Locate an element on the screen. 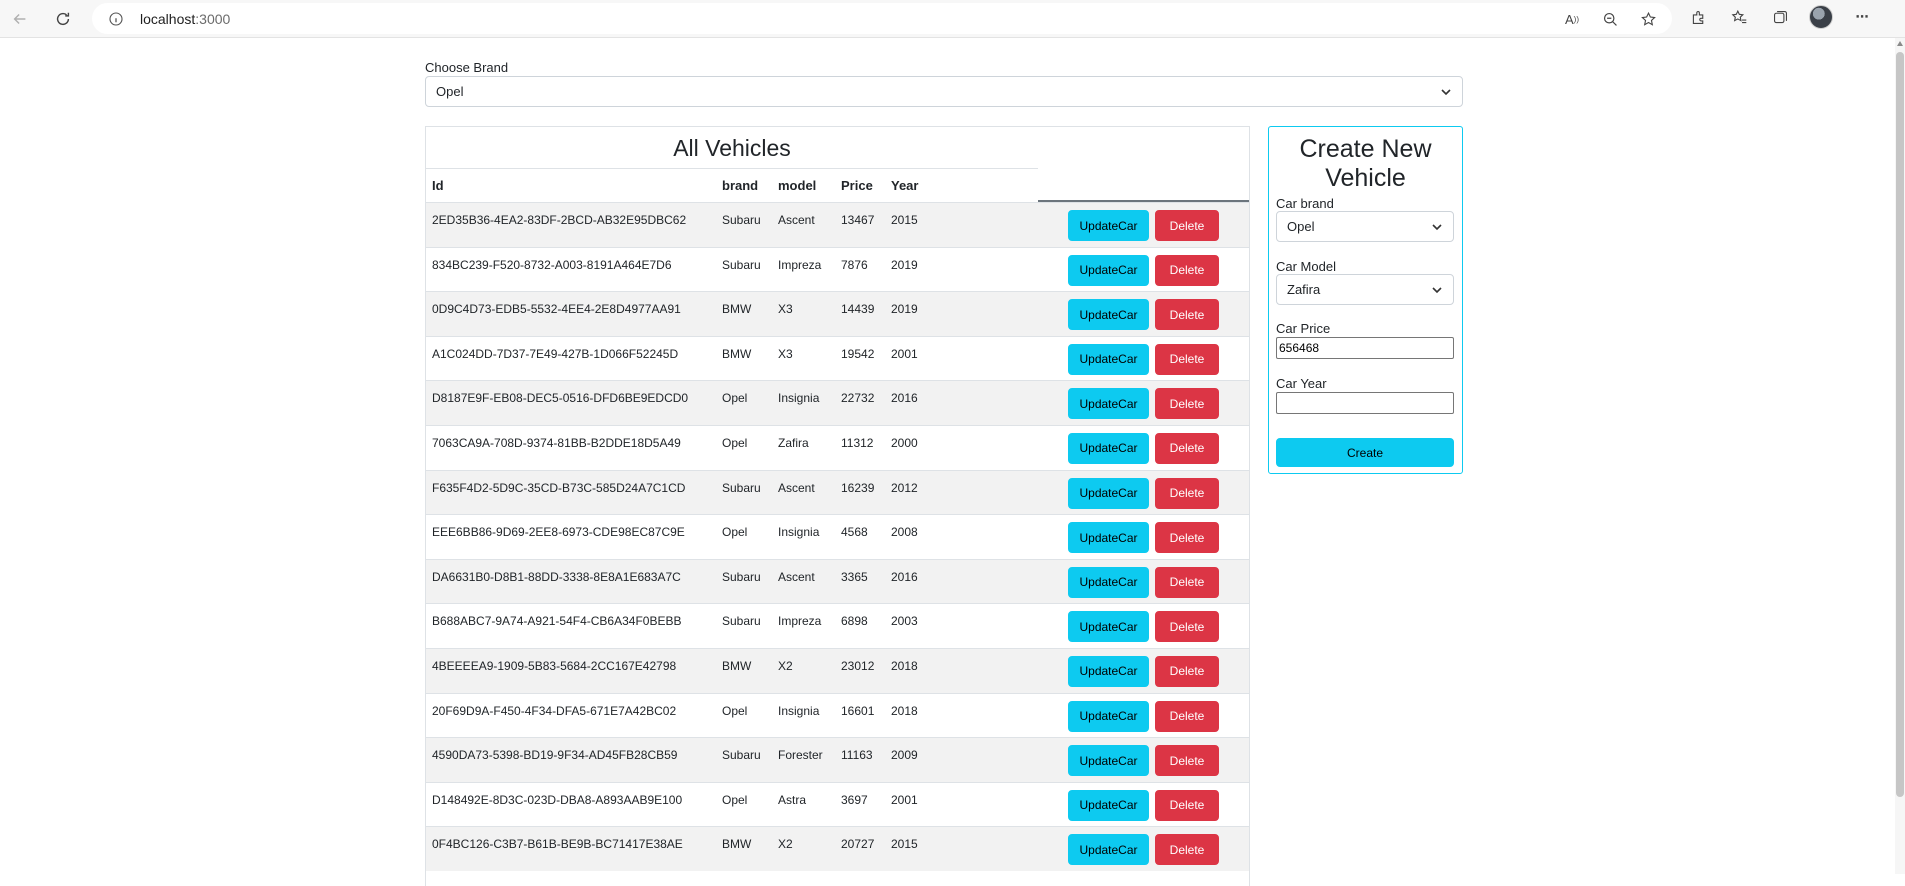 The height and width of the screenshot is (886, 1905). choose-brand-select: Opel is located at coordinates (944, 91).